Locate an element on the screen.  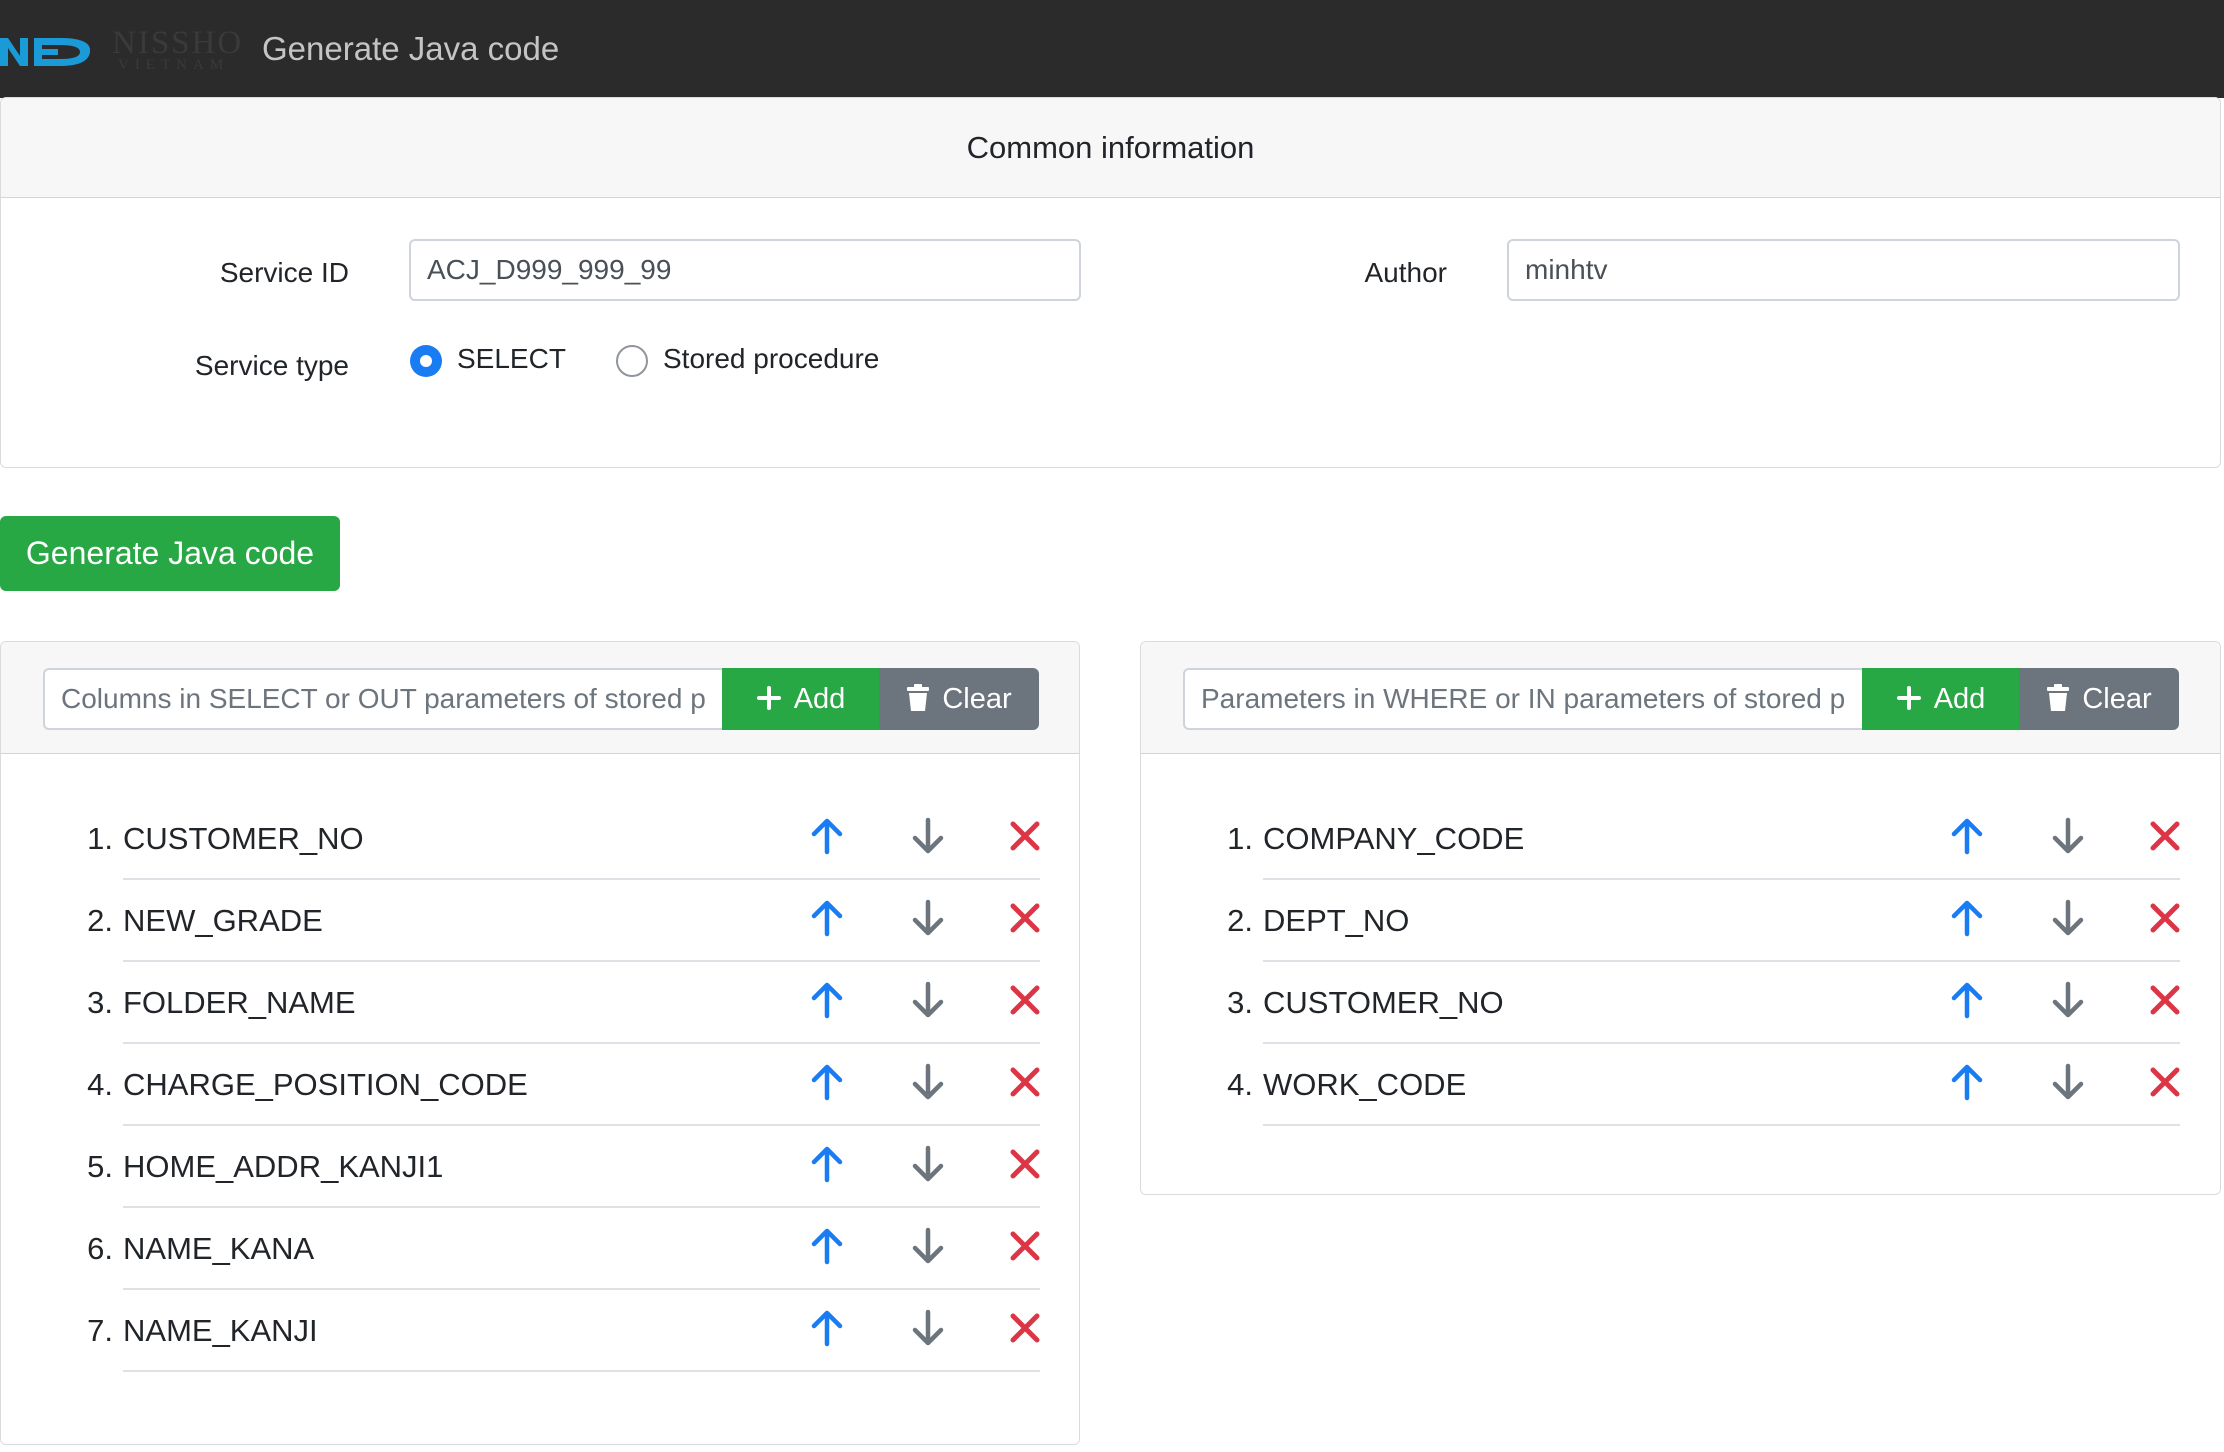
list-item-name: DEPT_NO is located at coordinates (1336, 920).